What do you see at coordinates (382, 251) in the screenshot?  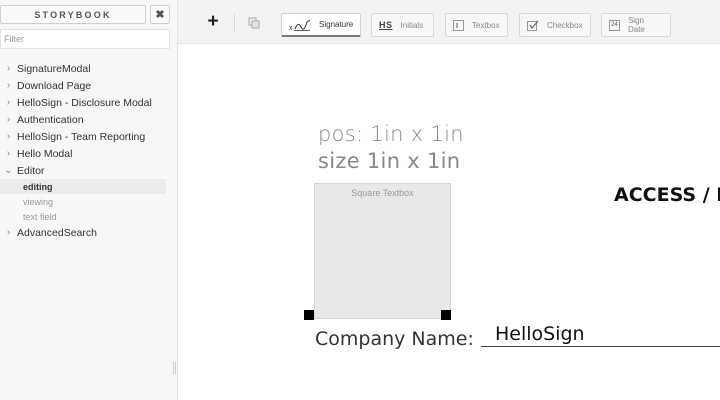 I see `square-textbox-field: Square Textbox` at bounding box center [382, 251].